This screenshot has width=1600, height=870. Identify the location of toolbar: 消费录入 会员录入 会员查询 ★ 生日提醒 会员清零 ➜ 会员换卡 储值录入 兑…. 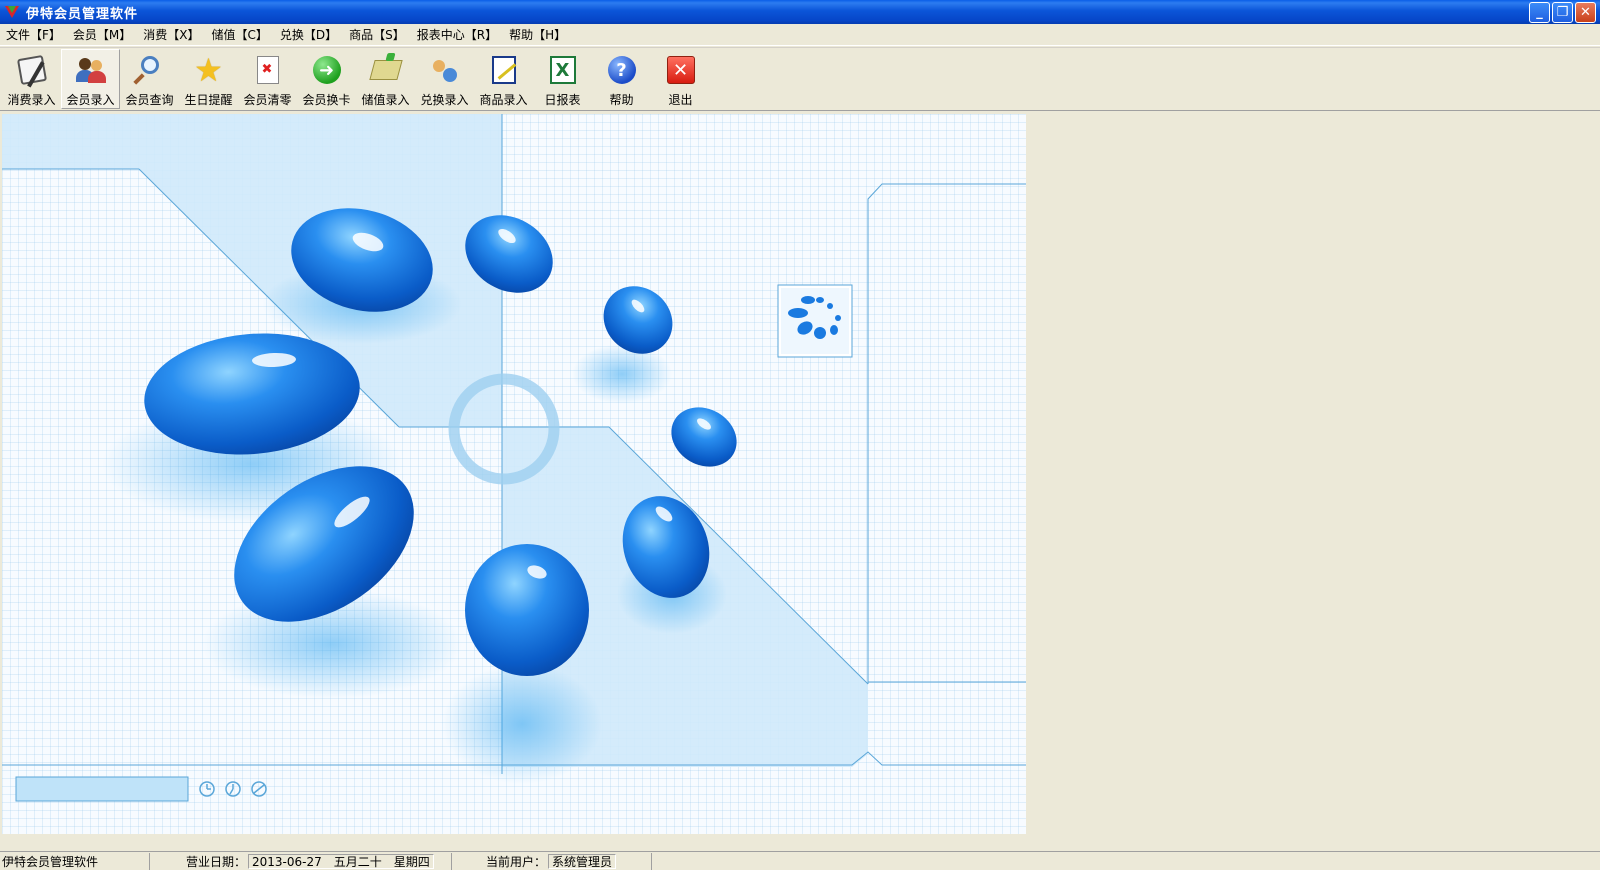
(800, 79).